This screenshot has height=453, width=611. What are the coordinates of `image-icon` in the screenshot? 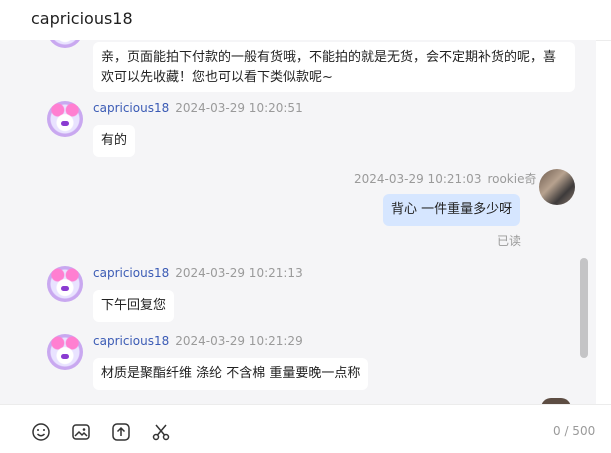 It's located at (81, 432).